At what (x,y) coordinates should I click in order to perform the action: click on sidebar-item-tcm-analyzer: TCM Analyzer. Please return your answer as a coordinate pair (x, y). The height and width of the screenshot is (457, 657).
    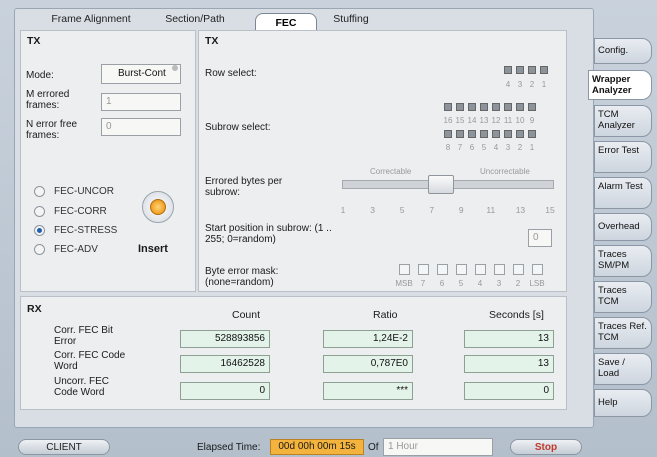
    Looking at the image, I should click on (623, 121).